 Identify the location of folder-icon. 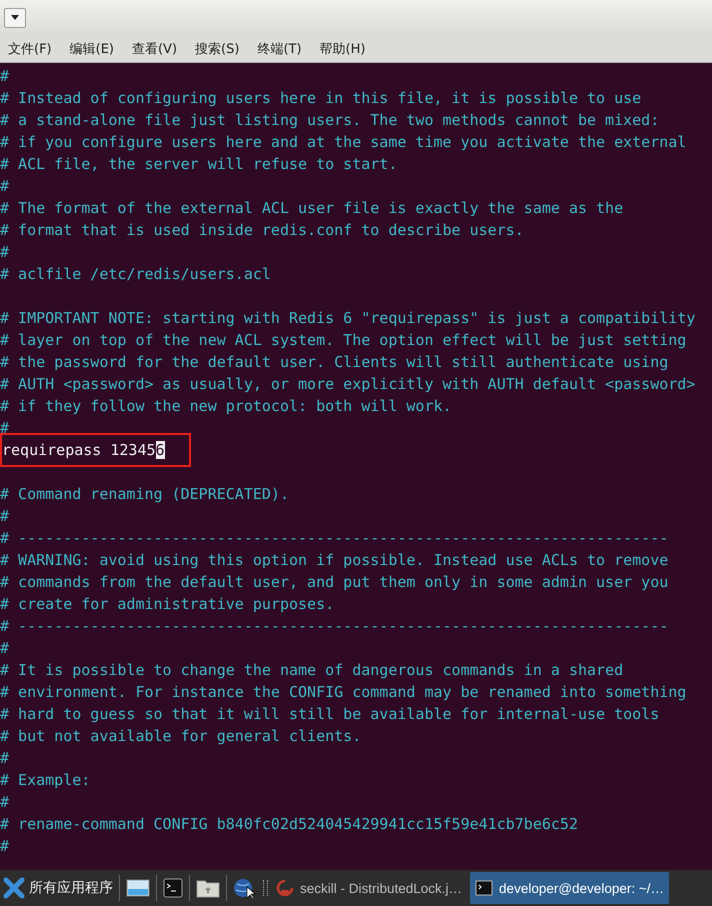
(208, 888).